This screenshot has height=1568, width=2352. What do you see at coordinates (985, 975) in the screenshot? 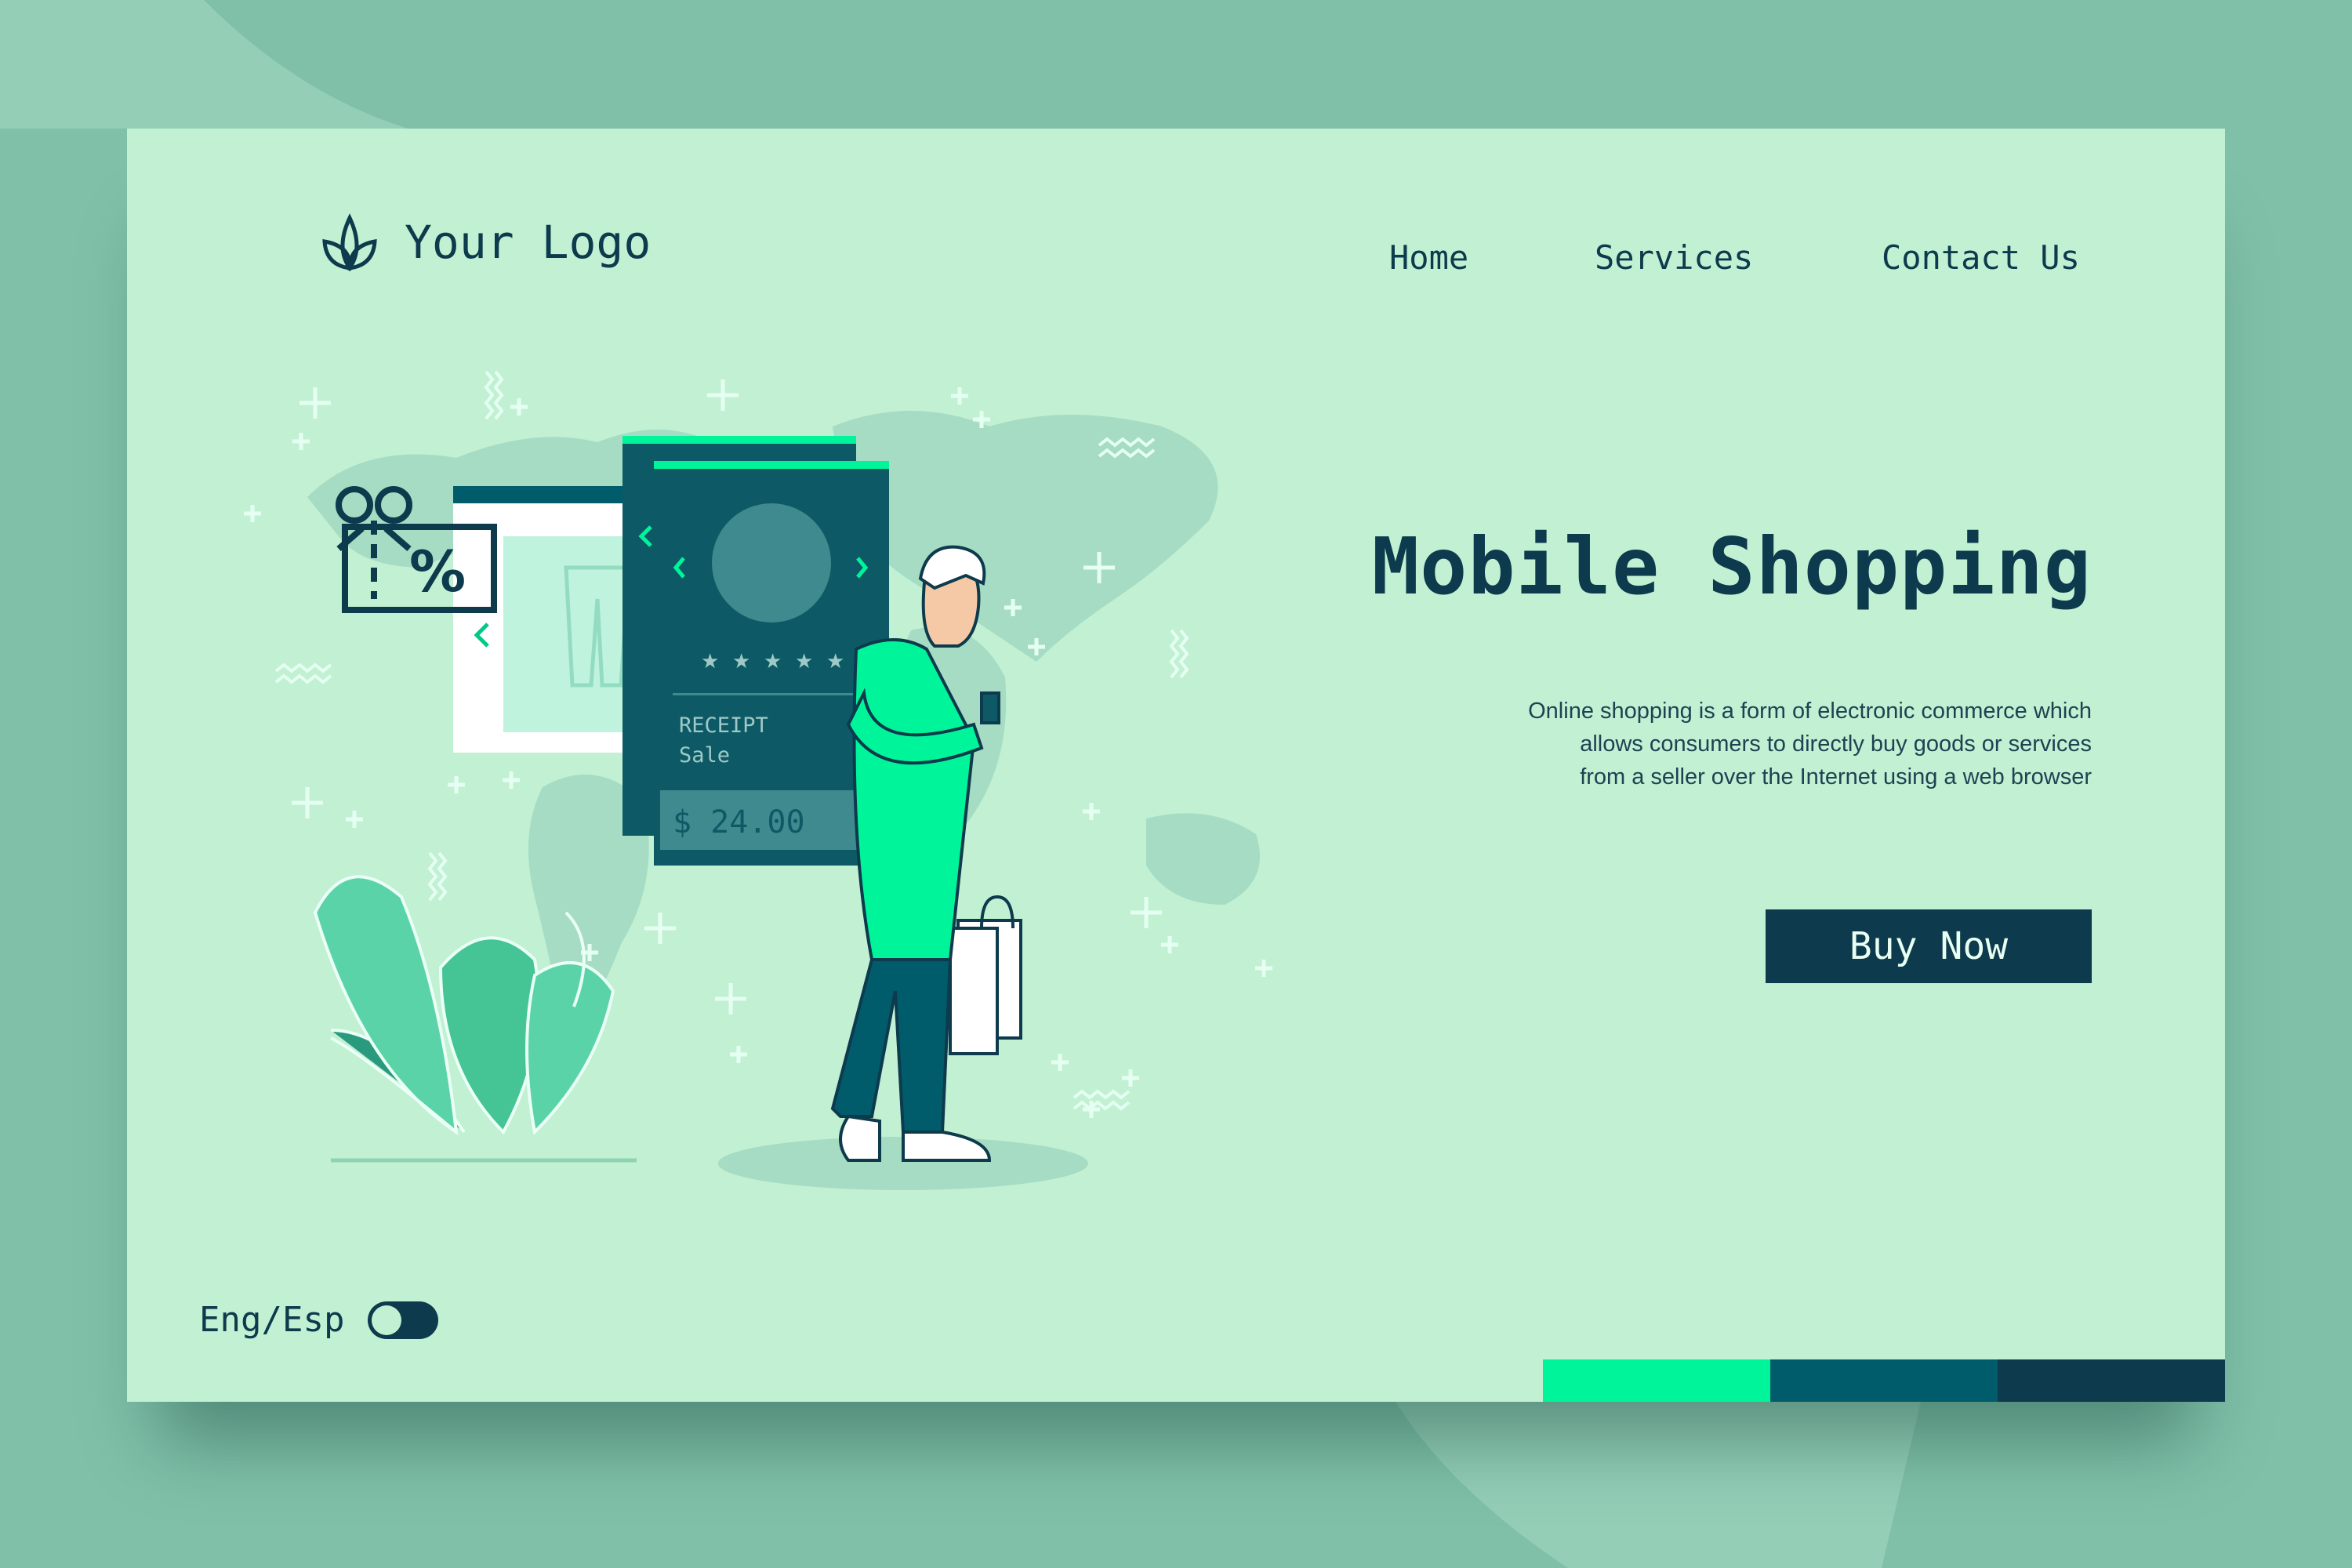
I see `shopping-bags` at bounding box center [985, 975].